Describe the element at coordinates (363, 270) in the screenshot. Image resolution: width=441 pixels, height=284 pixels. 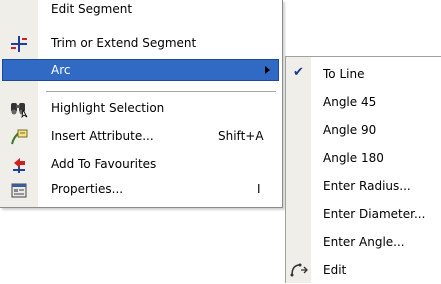
I see `submenu-item-edit: Edit` at that location.